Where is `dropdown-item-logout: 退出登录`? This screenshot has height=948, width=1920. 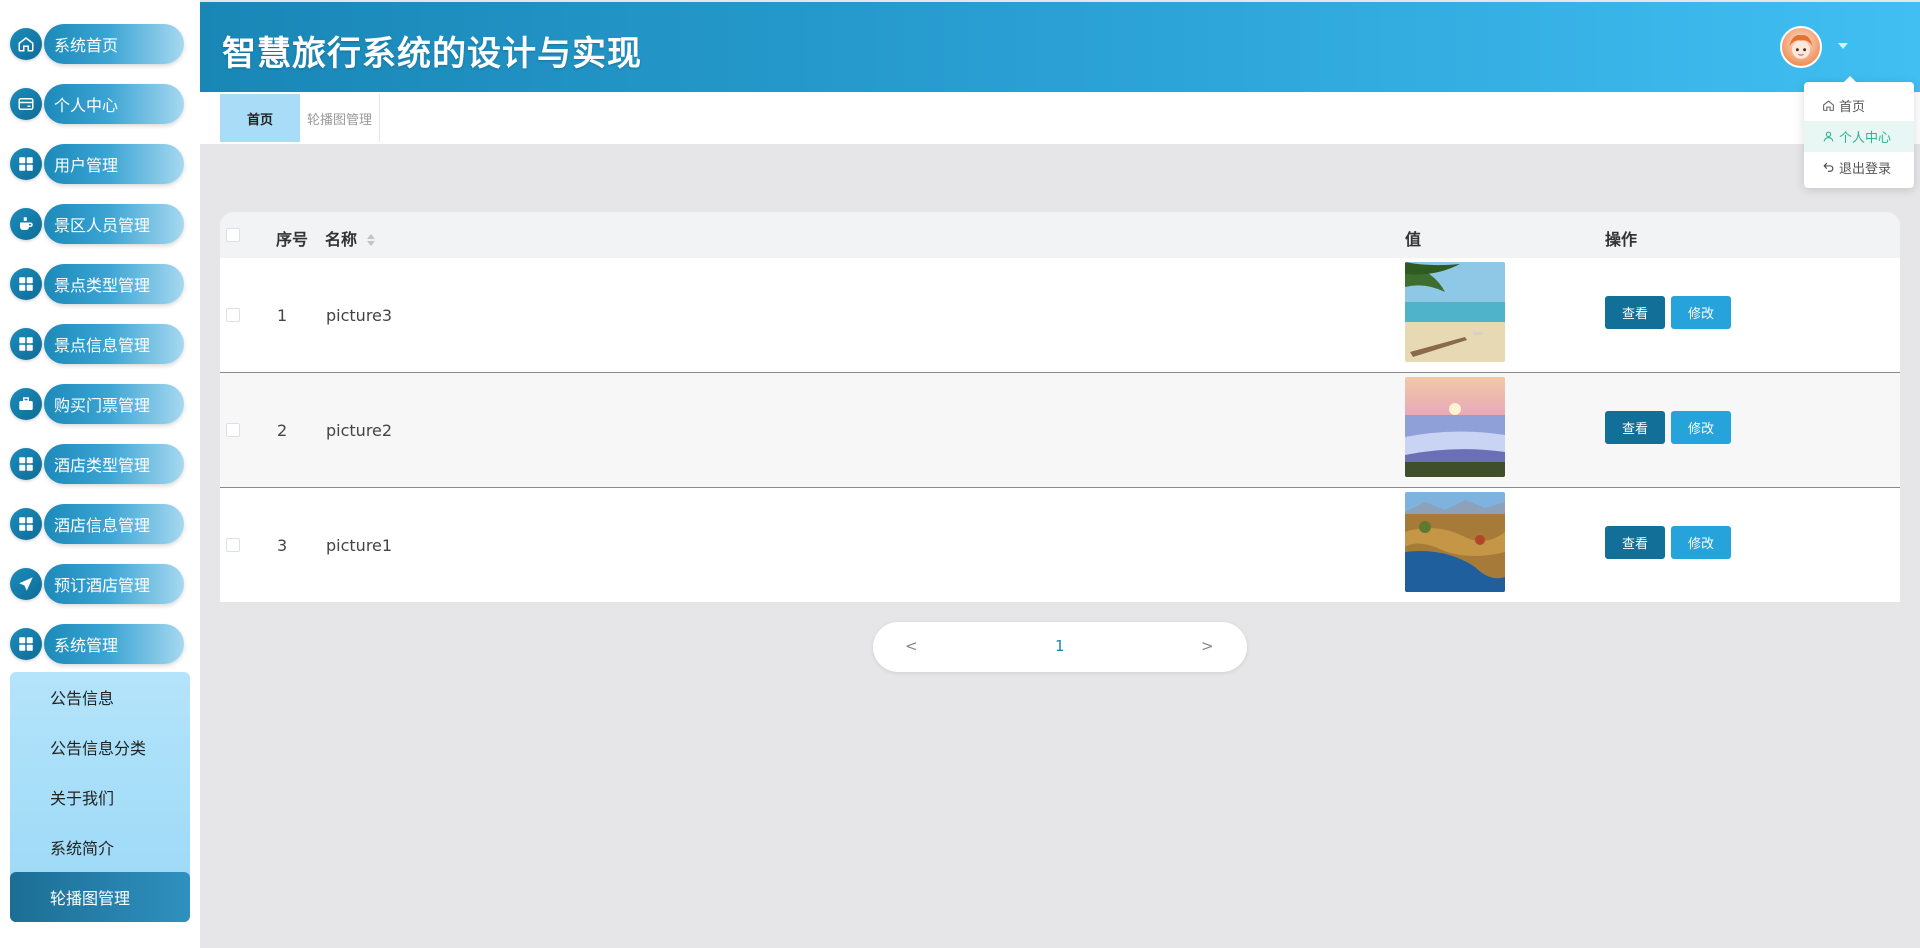 dropdown-item-logout: 退出登录 is located at coordinates (1859, 167).